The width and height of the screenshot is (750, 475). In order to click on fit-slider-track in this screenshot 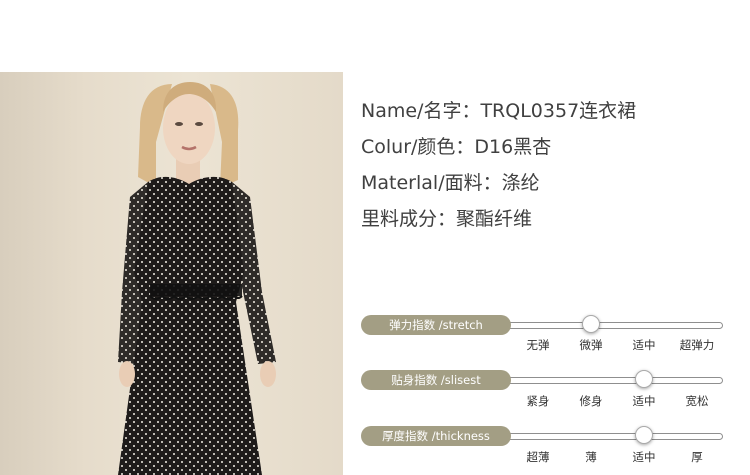, I will do `click(612, 380)`.